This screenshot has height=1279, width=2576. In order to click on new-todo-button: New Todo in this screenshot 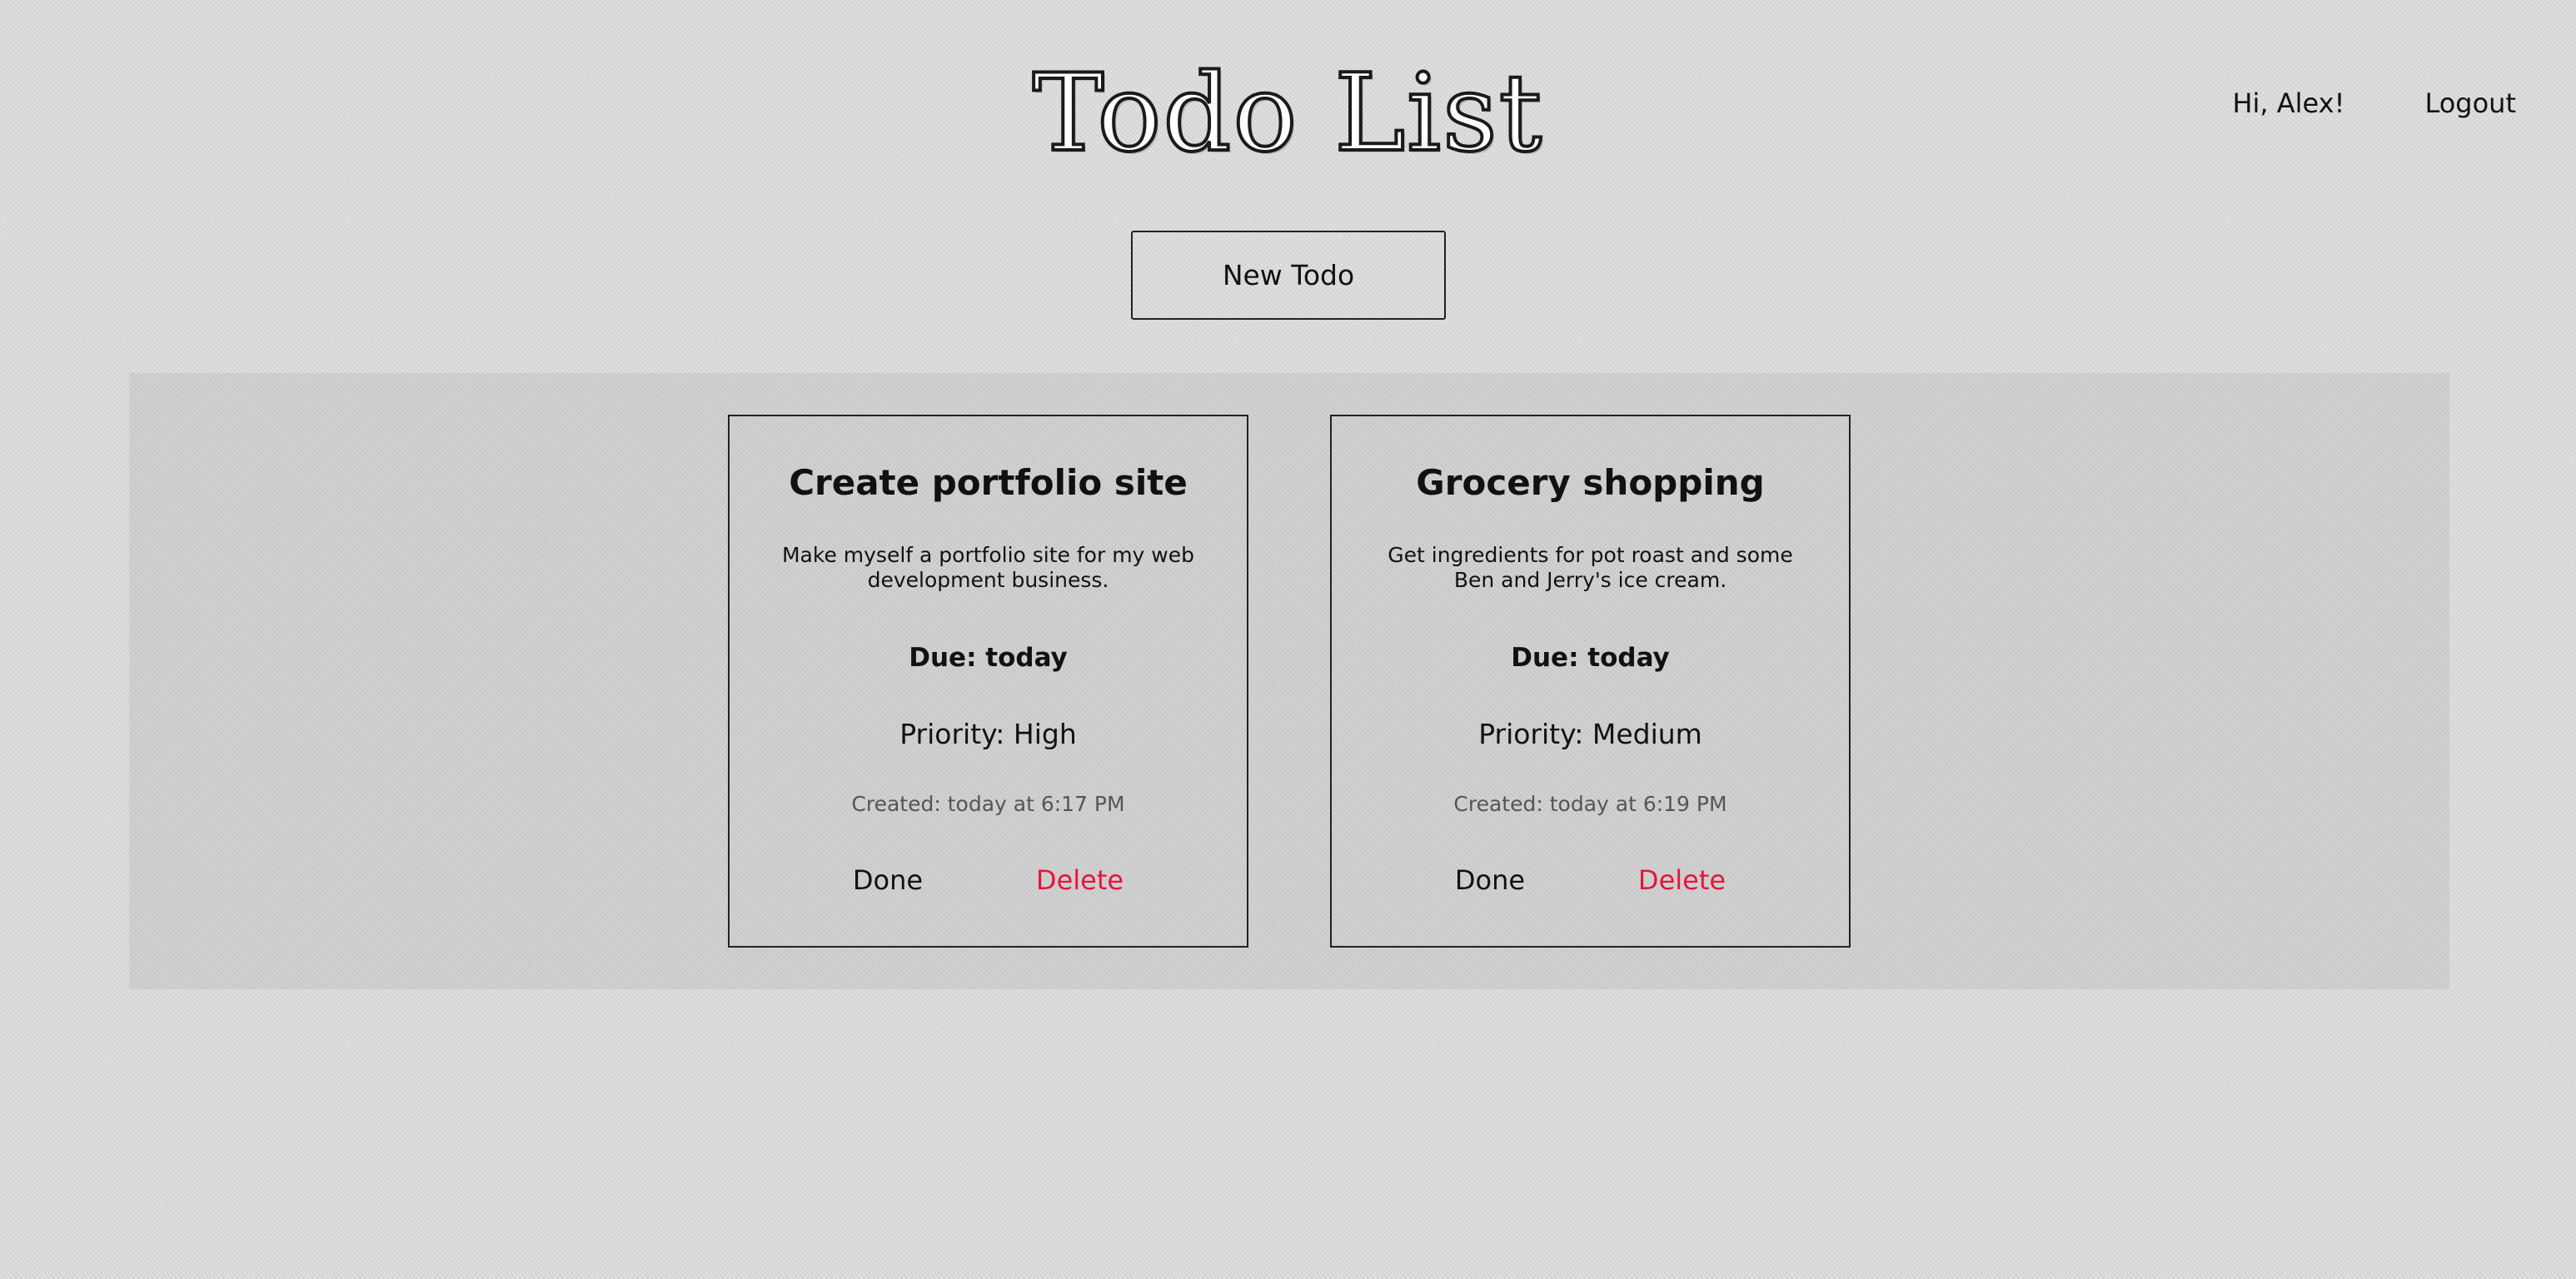, I will do `click(1288, 275)`.